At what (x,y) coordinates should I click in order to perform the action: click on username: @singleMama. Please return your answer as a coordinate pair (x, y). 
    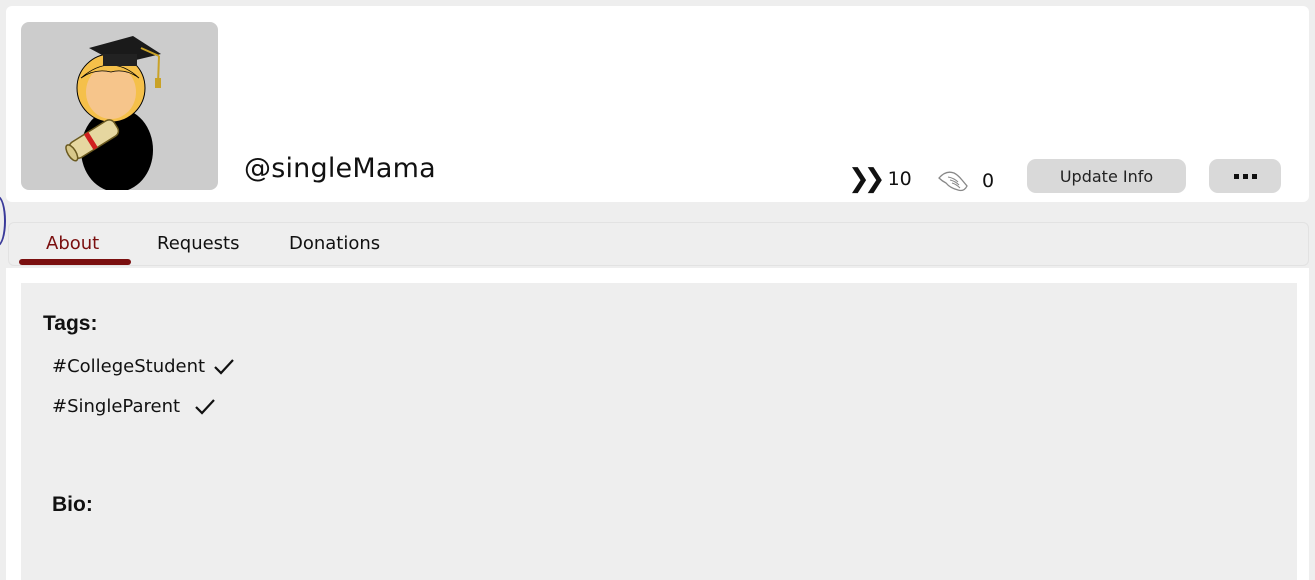
    Looking at the image, I should click on (340, 168).